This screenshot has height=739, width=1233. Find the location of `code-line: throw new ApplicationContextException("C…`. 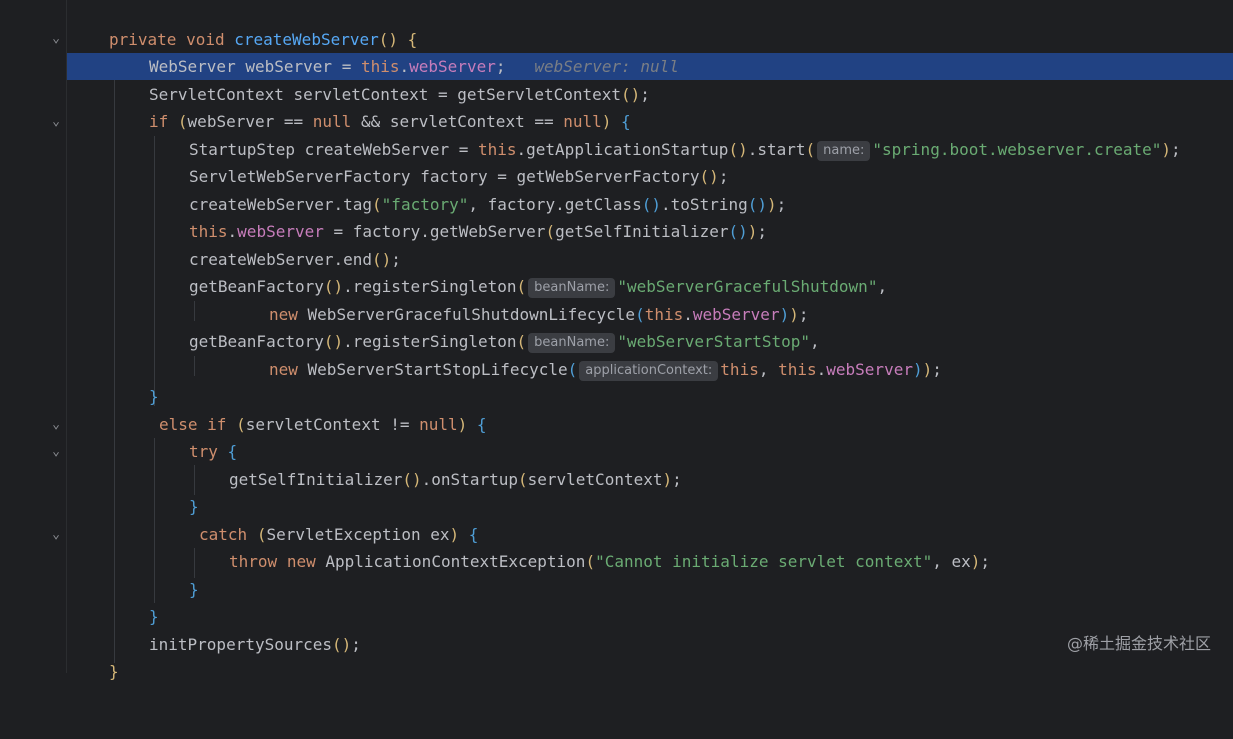

code-line: throw new ApplicationContextException("C… is located at coordinates (650, 561).